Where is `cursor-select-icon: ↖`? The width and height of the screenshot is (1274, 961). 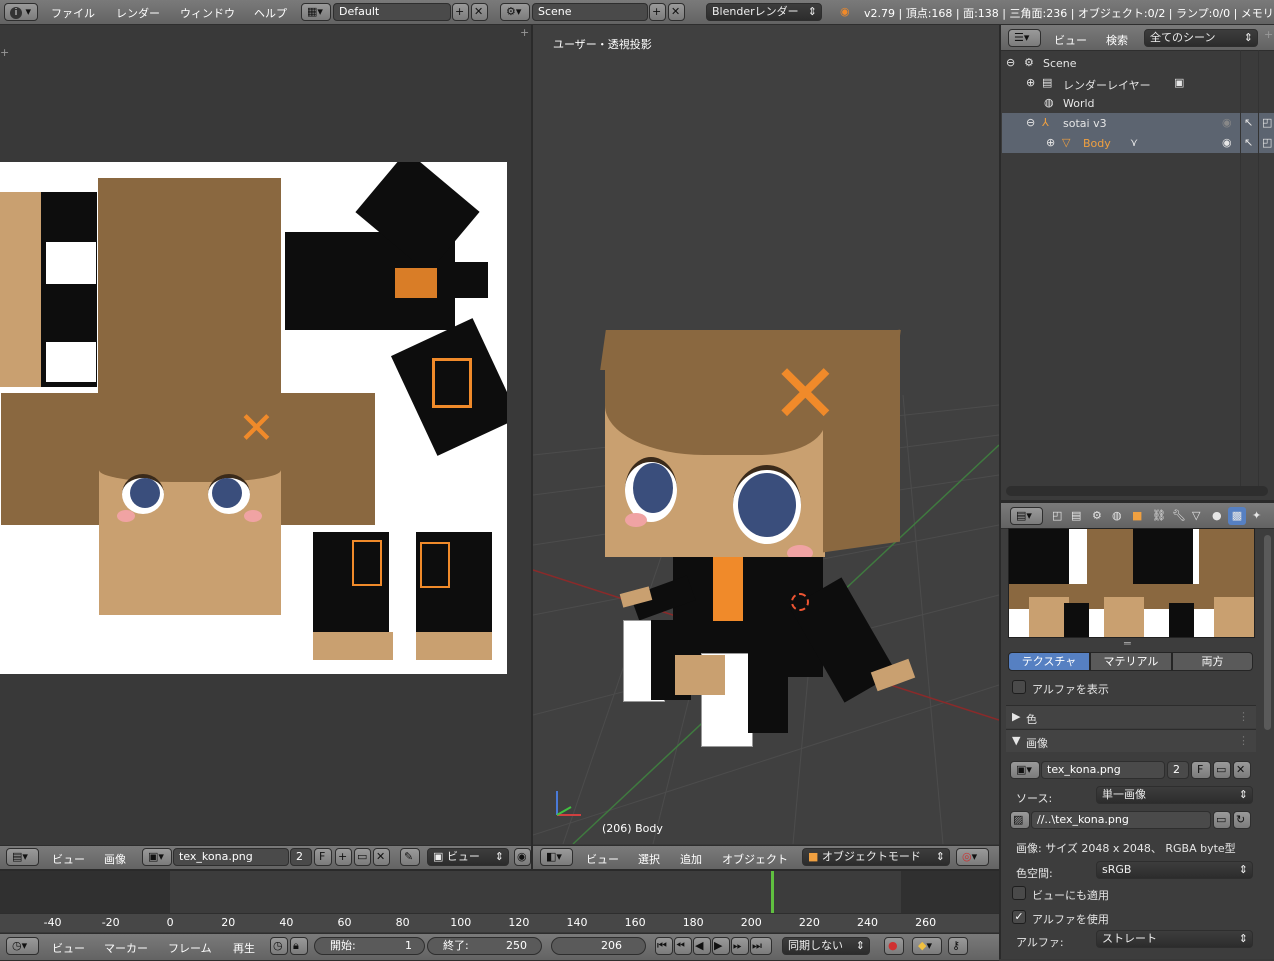 cursor-select-icon: ↖ is located at coordinates (1248, 143).